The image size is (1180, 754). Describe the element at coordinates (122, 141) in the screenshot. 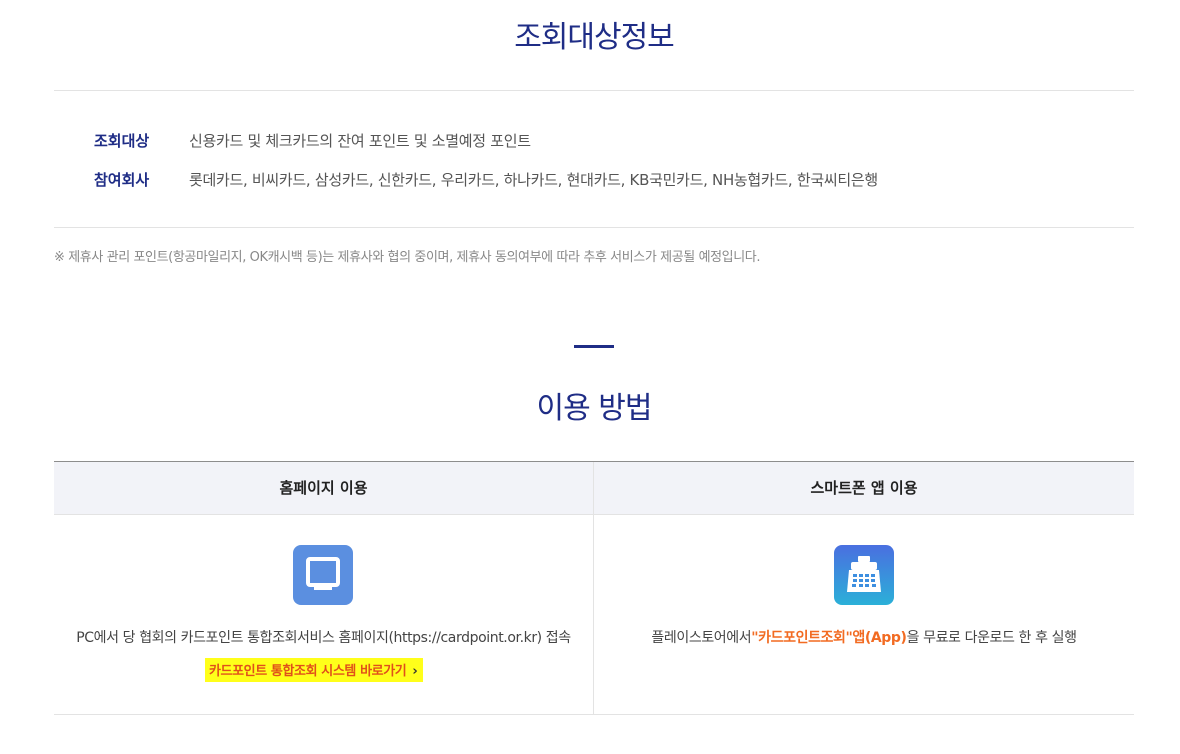

I see `info-label: 조회대상` at that location.